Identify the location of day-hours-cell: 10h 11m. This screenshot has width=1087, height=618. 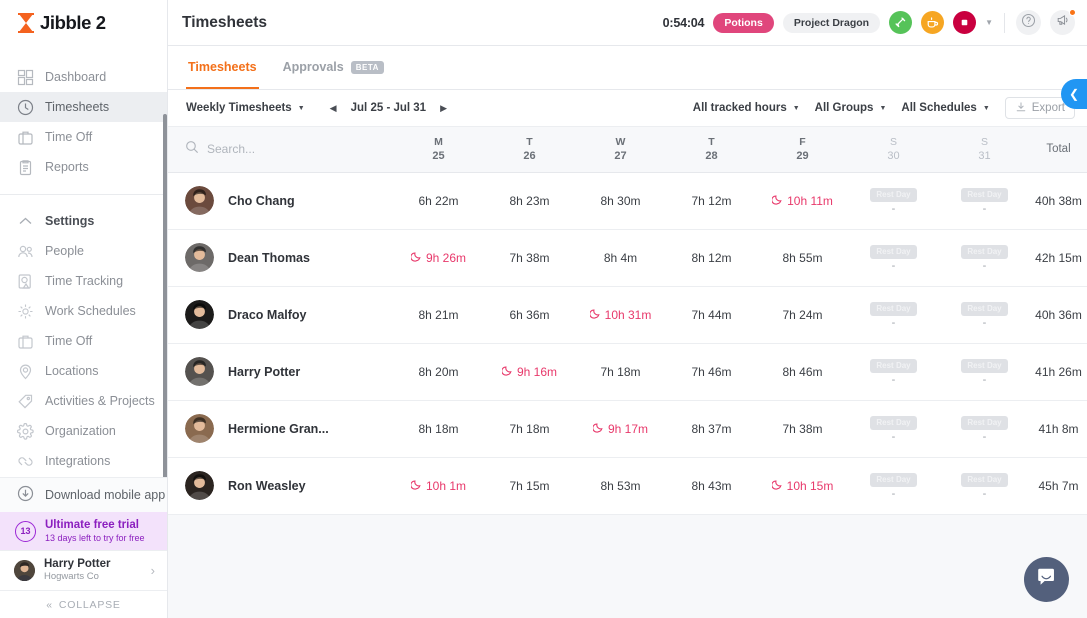
(802, 200).